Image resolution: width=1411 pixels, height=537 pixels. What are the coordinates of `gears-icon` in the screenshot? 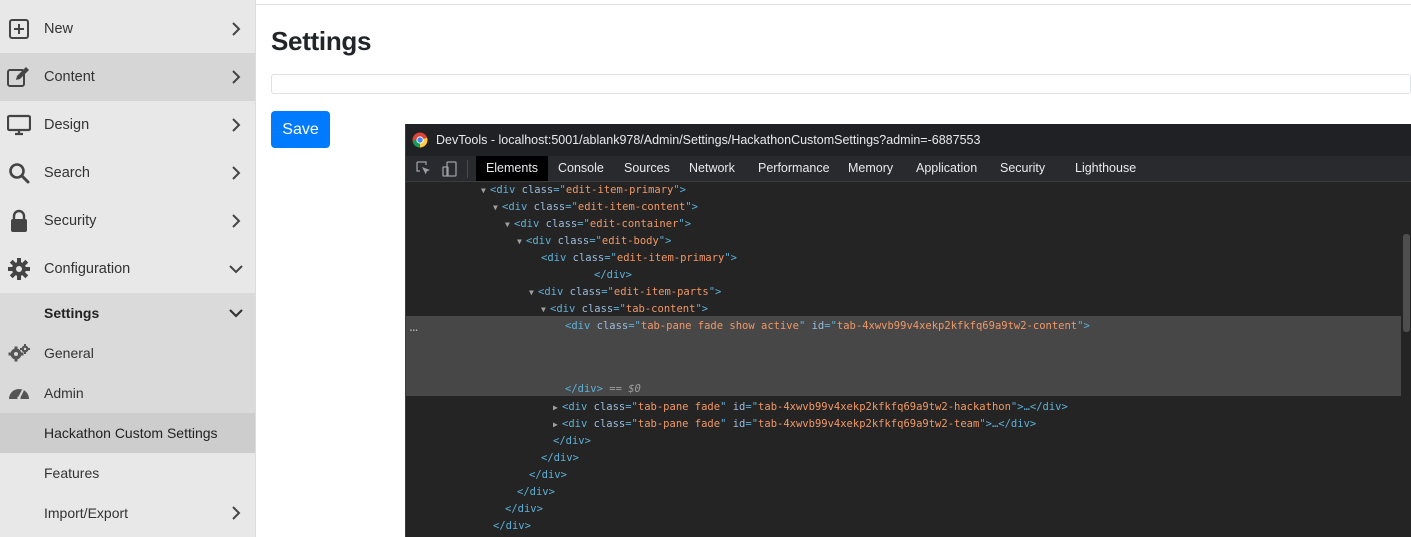 It's located at (19, 353).